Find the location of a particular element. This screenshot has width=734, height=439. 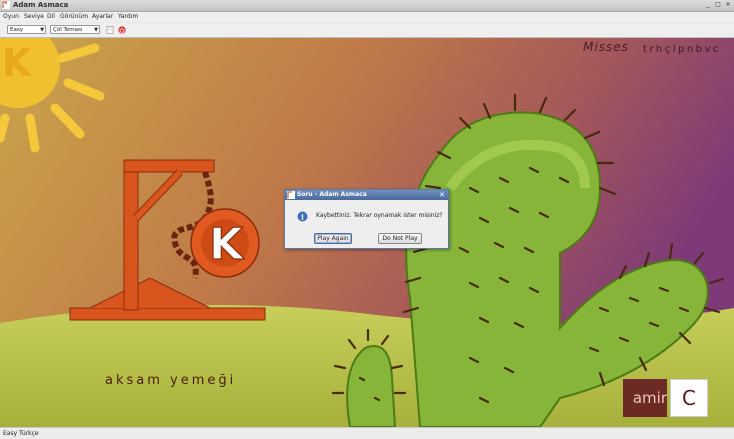

svg-text: i is located at coordinates (302, 217).